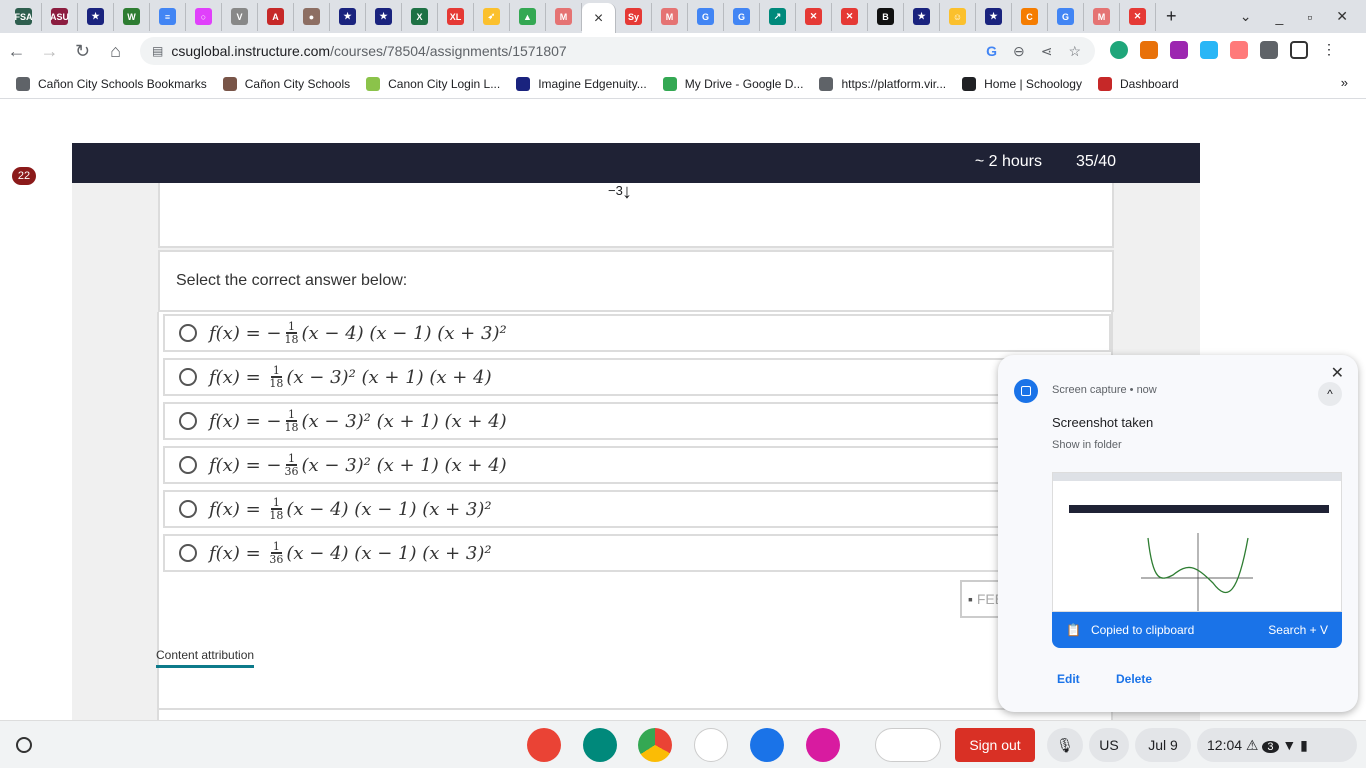 The width and height of the screenshot is (1366, 768). Describe the element at coordinates (634, 16) in the screenshot. I see `browser-tab: Sy` at that location.